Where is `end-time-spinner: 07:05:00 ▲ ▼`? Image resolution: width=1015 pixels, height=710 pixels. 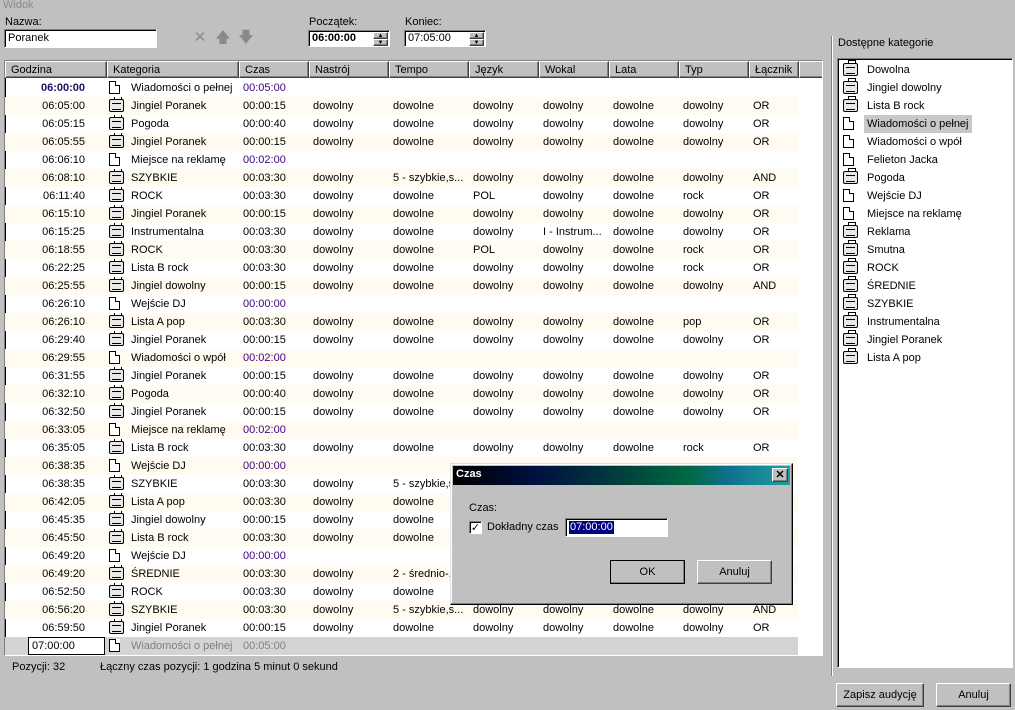
end-time-spinner: 07:05:00 ▲ ▼ is located at coordinates (445, 38).